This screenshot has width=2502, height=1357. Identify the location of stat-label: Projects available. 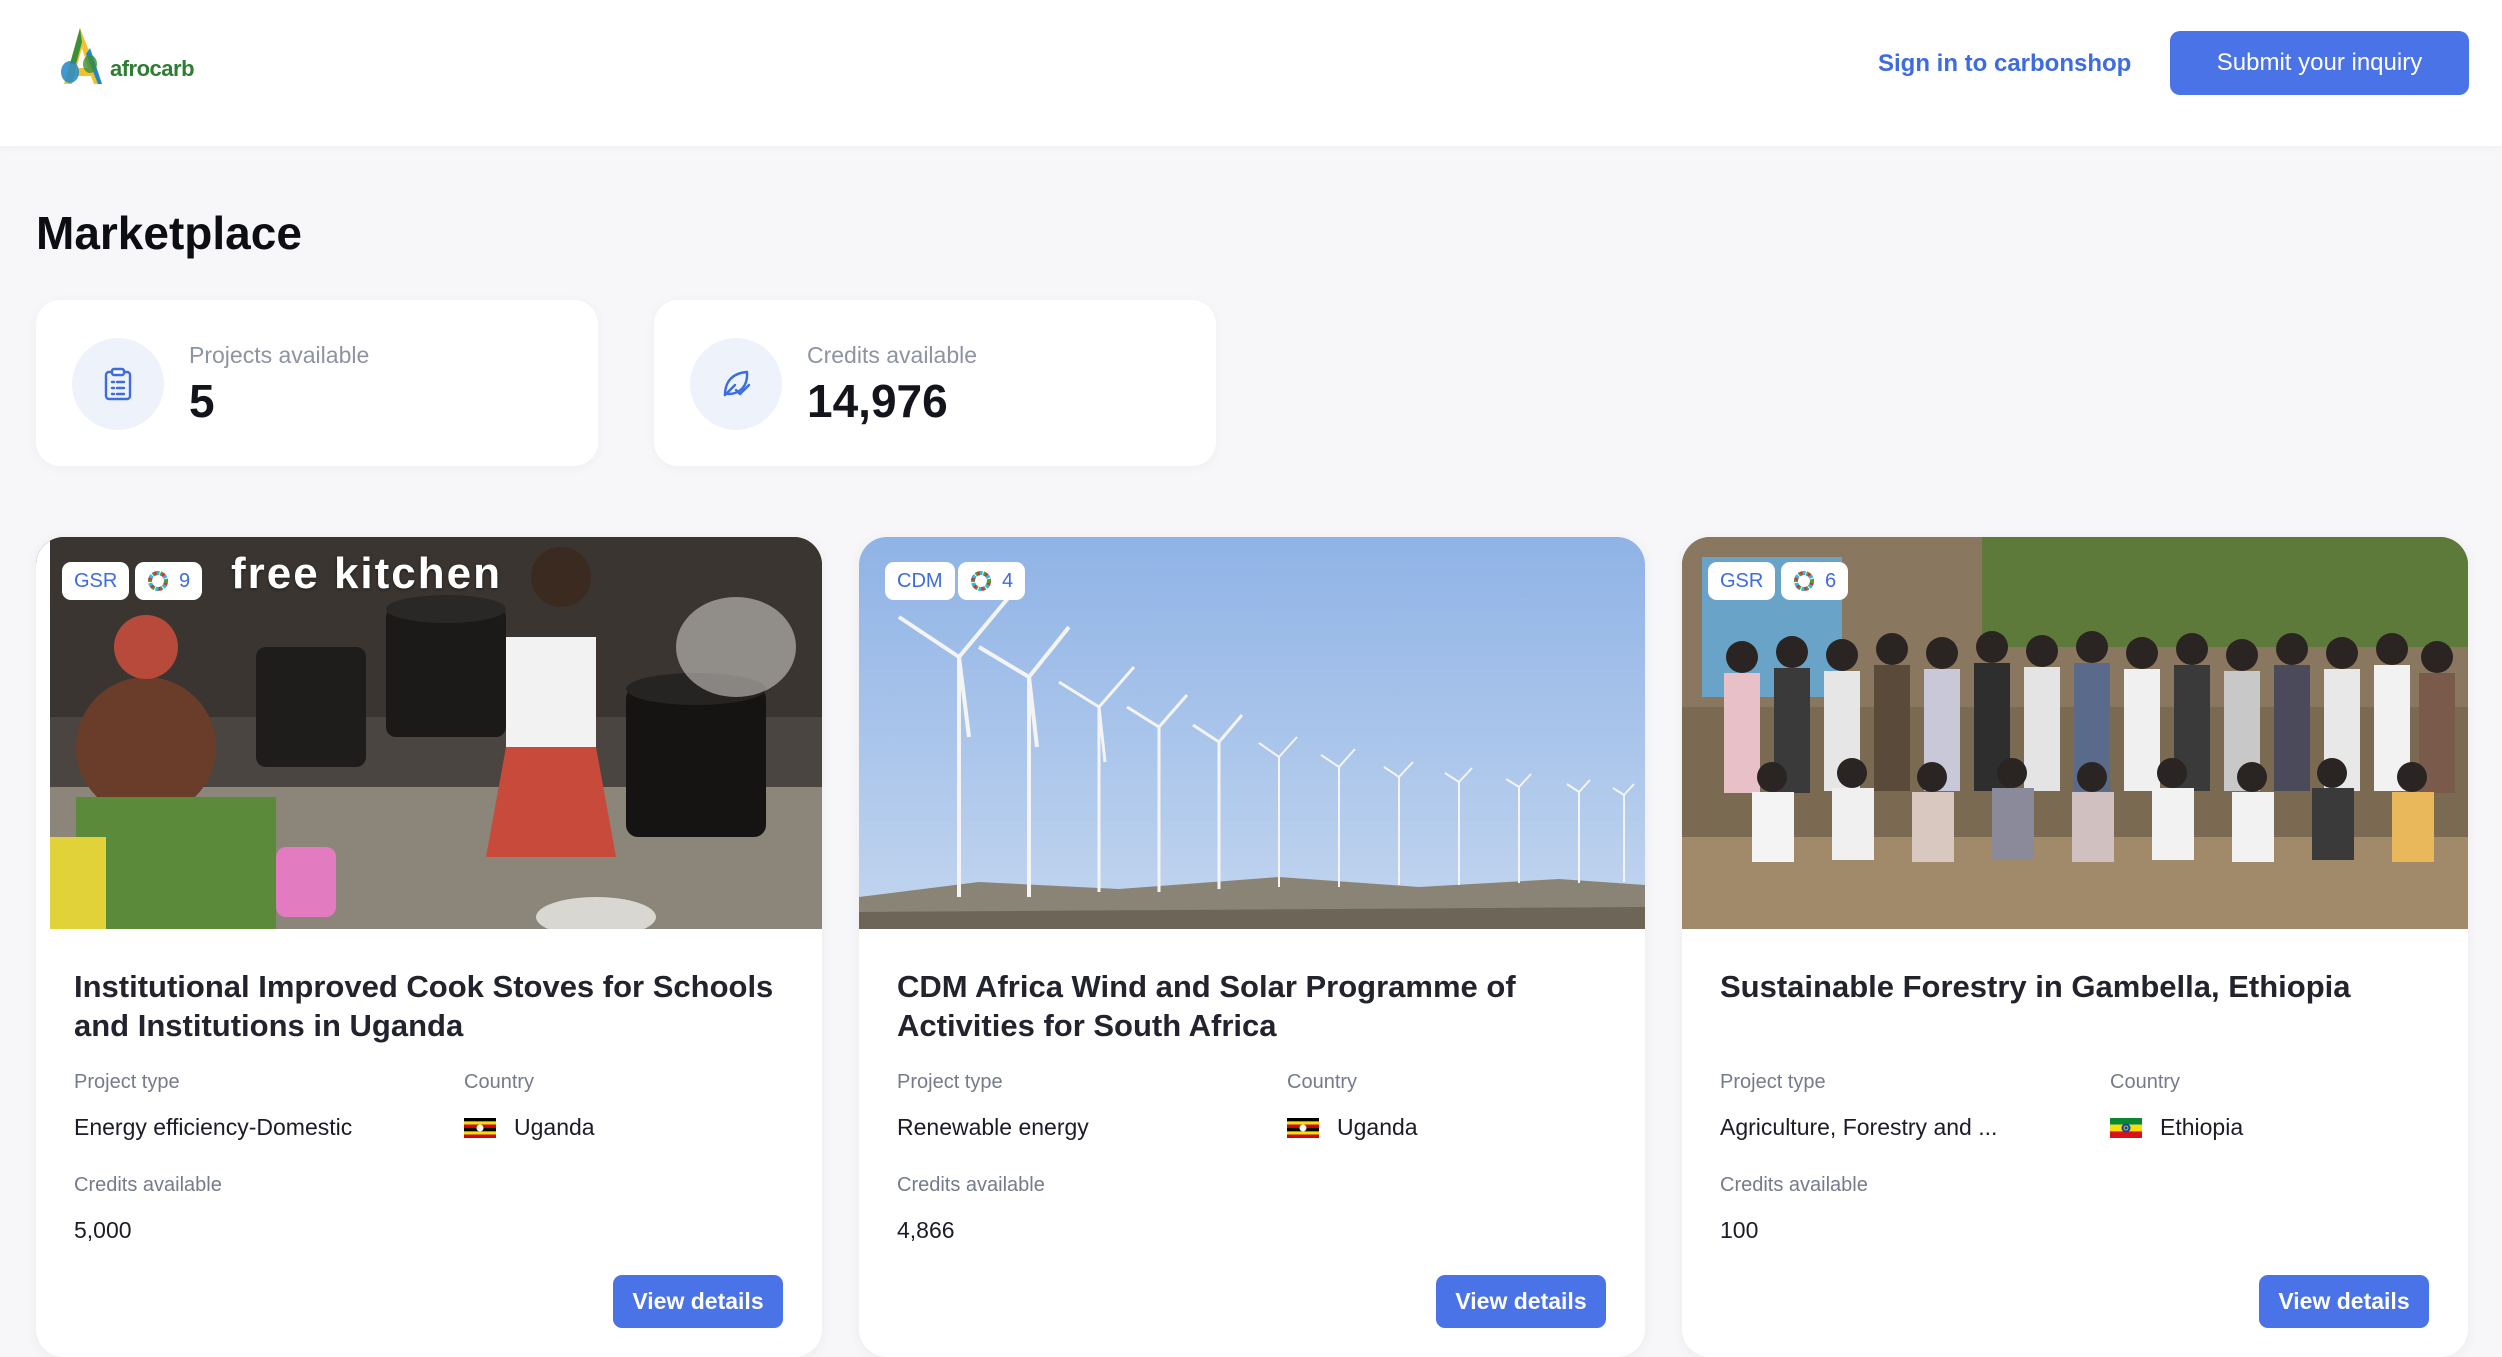
(279, 355).